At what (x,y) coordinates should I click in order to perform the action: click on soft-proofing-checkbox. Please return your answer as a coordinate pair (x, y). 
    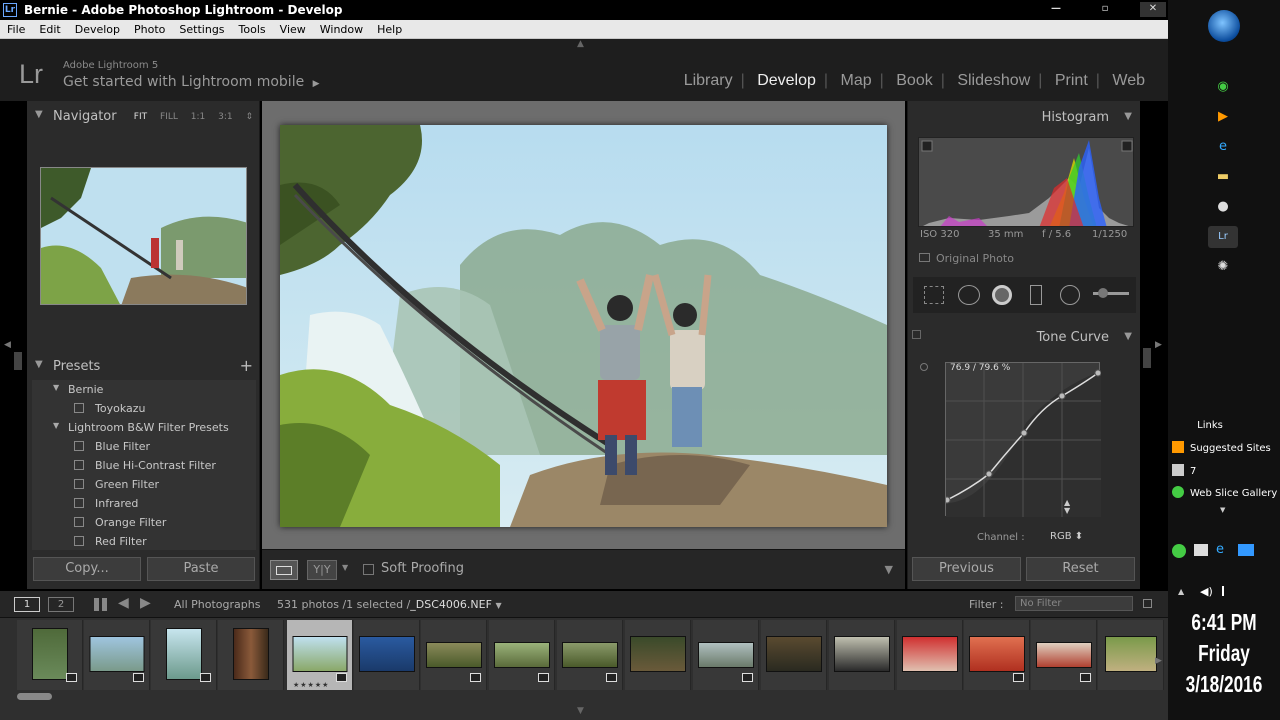
    Looking at the image, I should click on (368, 569).